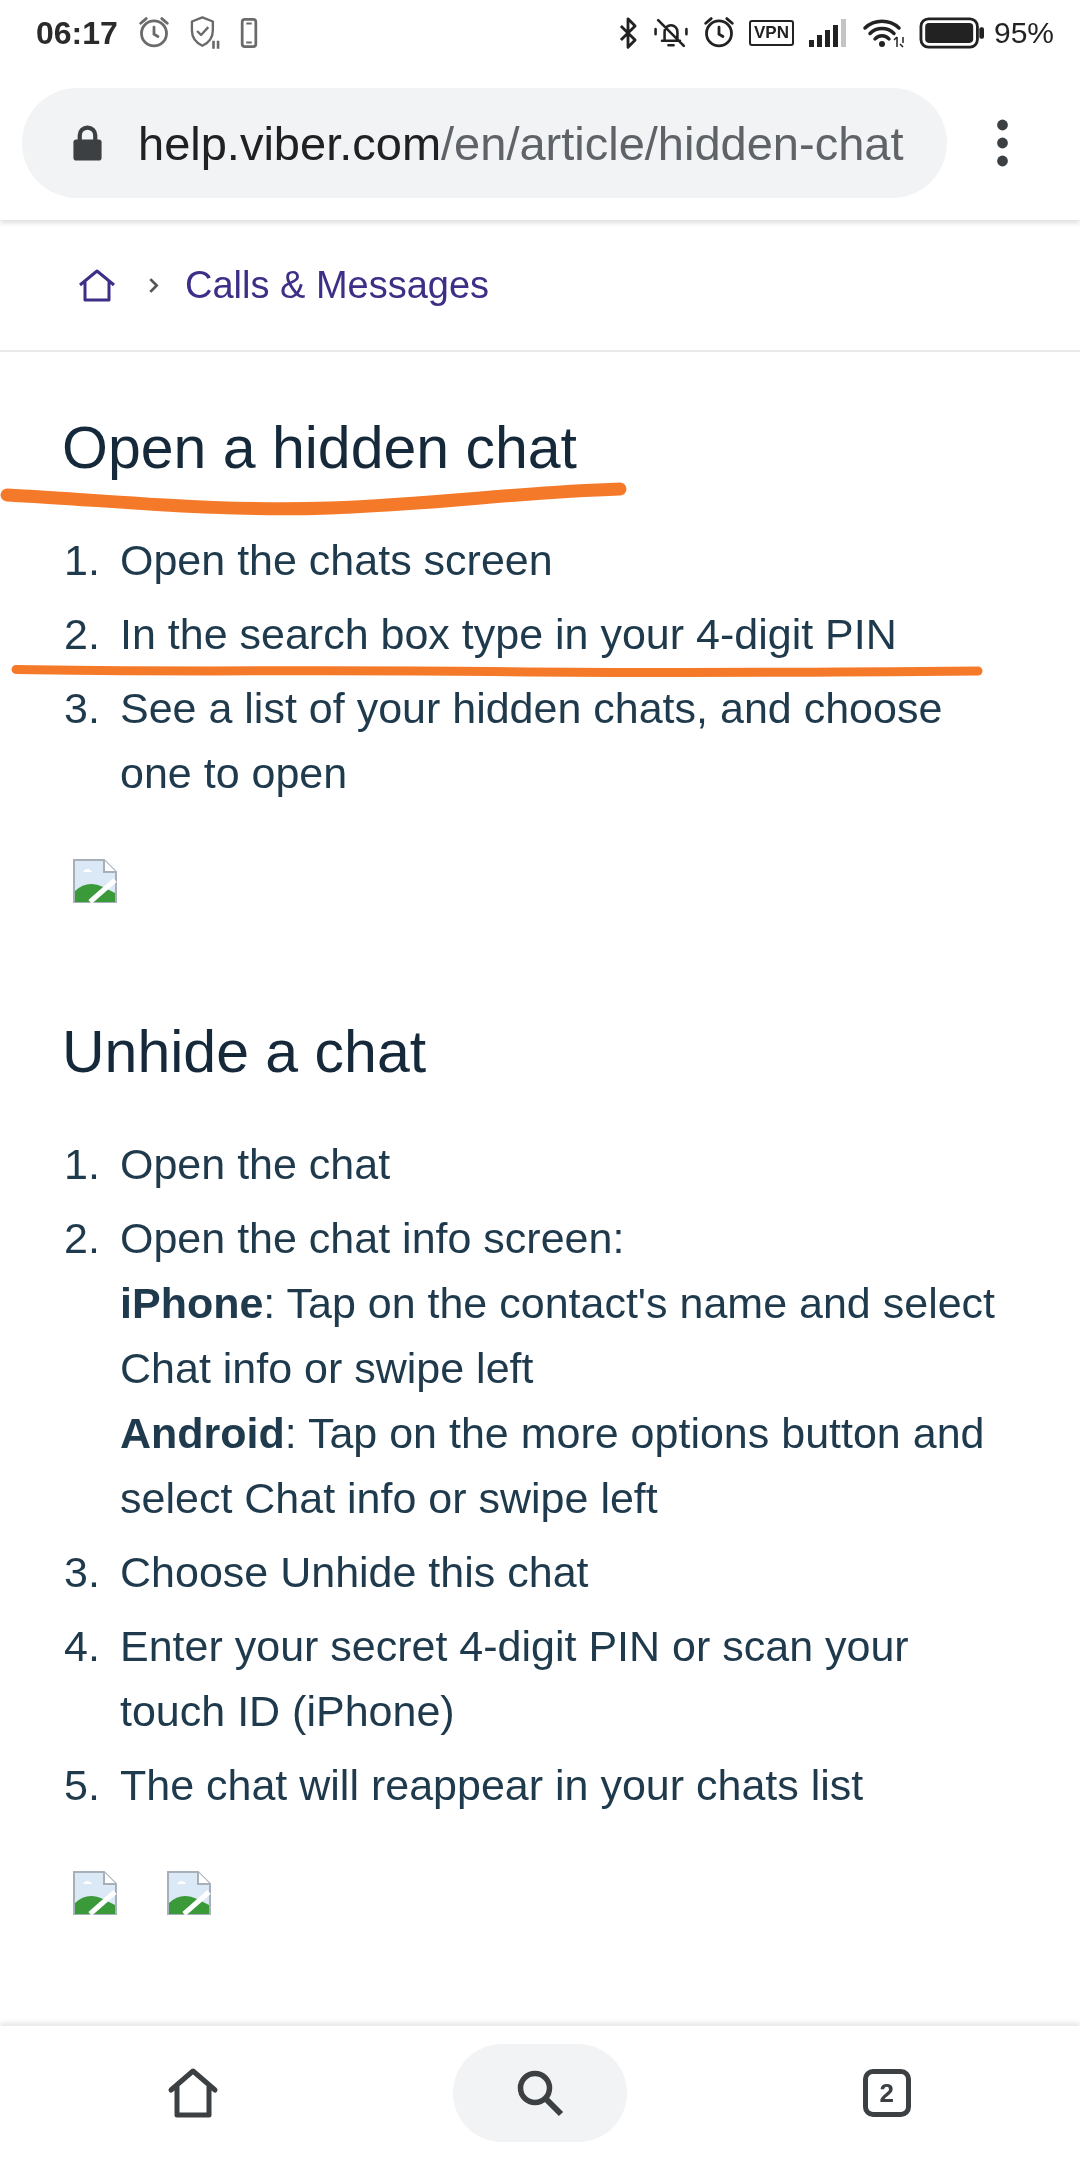 This screenshot has height=2160, width=1080. I want to click on bluetooth-icon, so click(628, 33).